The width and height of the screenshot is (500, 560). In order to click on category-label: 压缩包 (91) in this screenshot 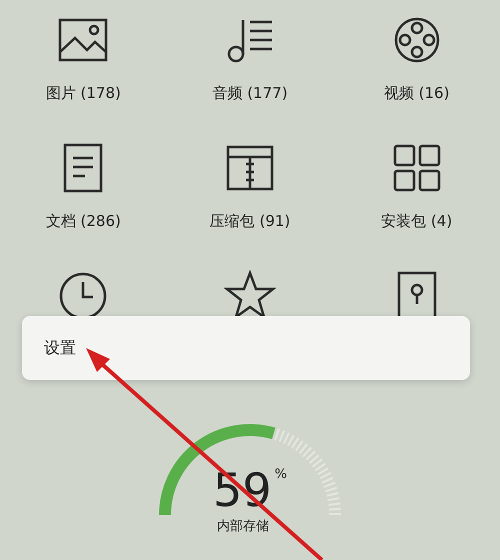, I will do `click(250, 221)`.